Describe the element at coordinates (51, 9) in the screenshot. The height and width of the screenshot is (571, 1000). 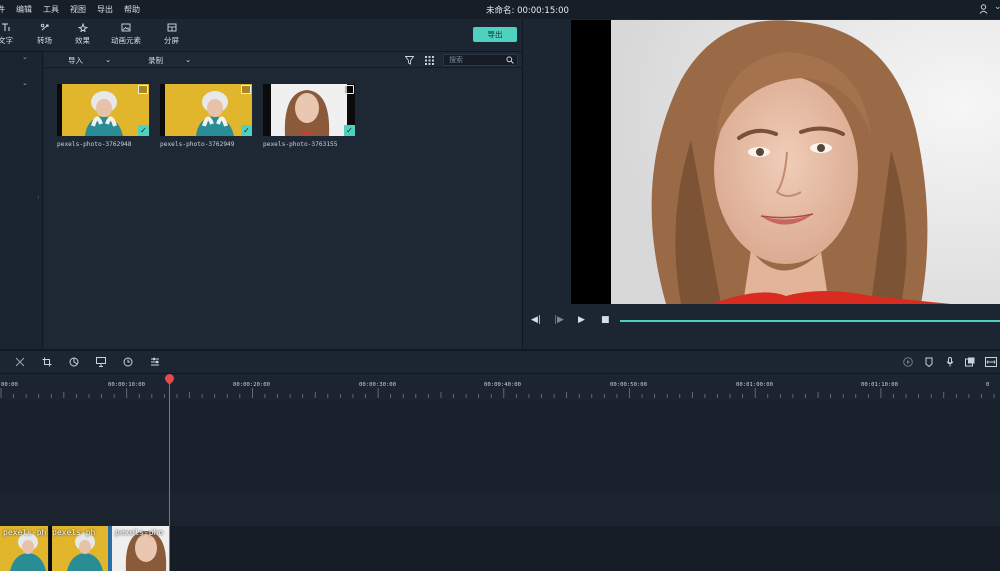
I see `menu-tools: 工具` at that location.